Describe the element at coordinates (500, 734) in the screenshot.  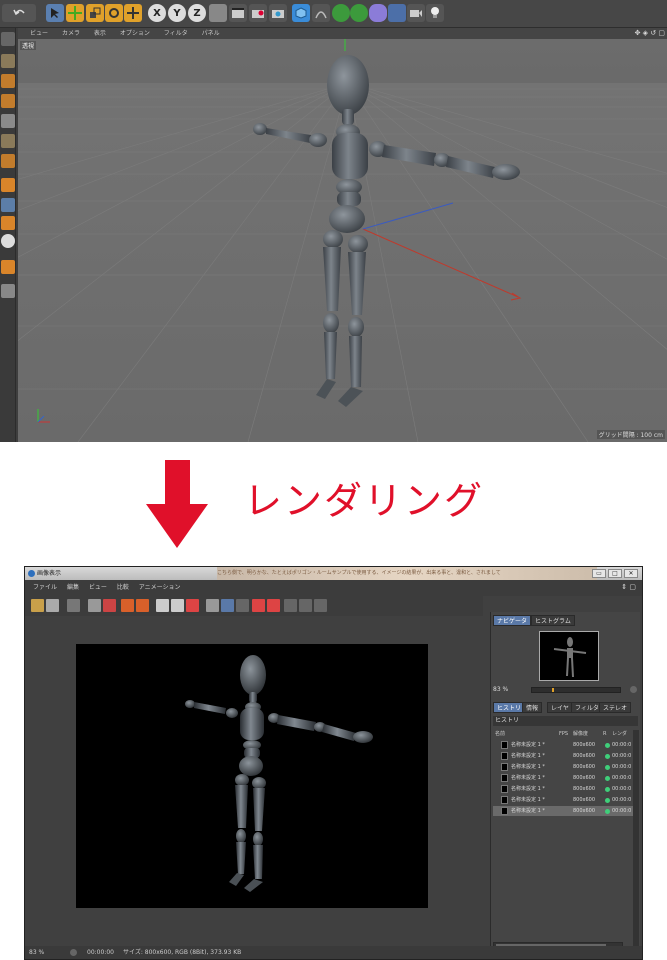
I see `col-name: 名前` at that location.